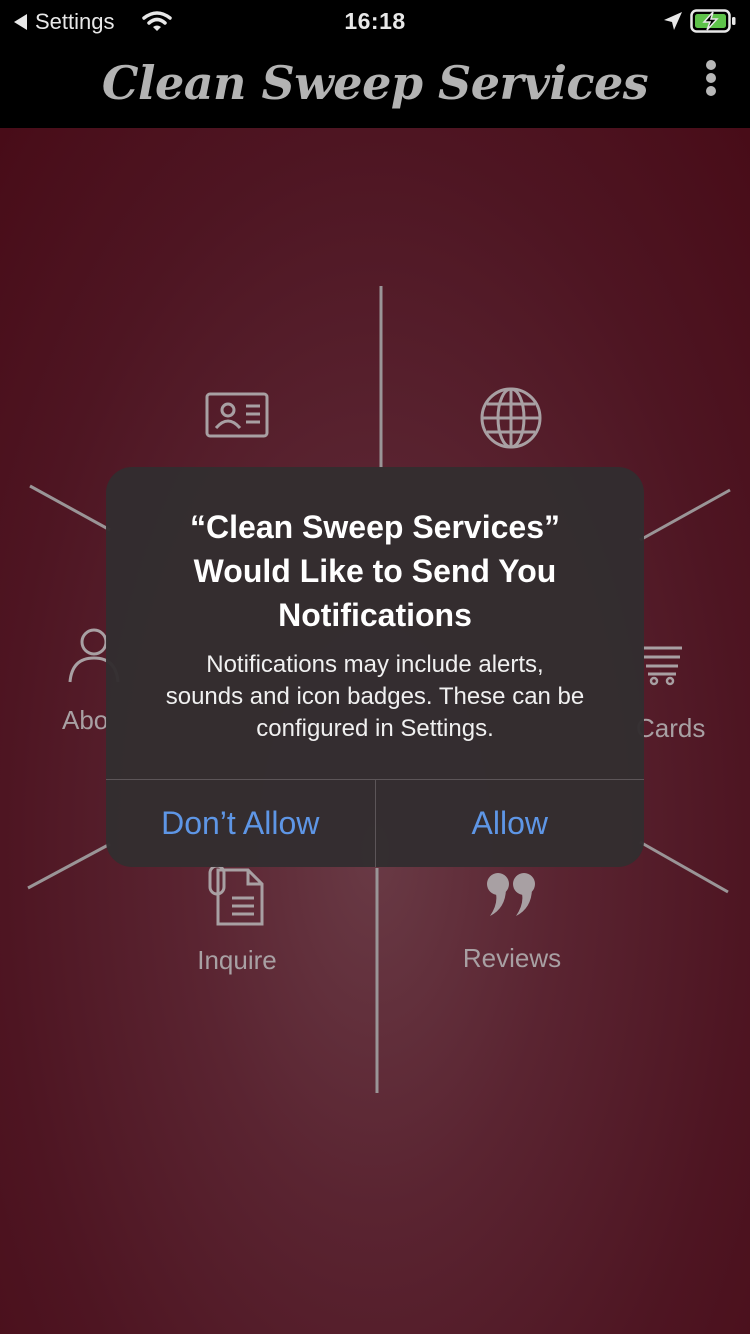 The height and width of the screenshot is (1334, 750). Describe the element at coordinates (681, 692) in the screenshot. I see `tile-cards: Cards` at that location.